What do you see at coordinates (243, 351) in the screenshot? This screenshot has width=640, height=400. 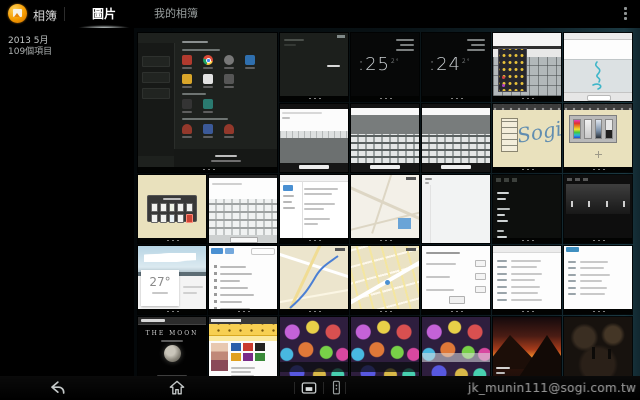 I see `thumbnail-sogi-webpage` at bounding box center [243, 351].